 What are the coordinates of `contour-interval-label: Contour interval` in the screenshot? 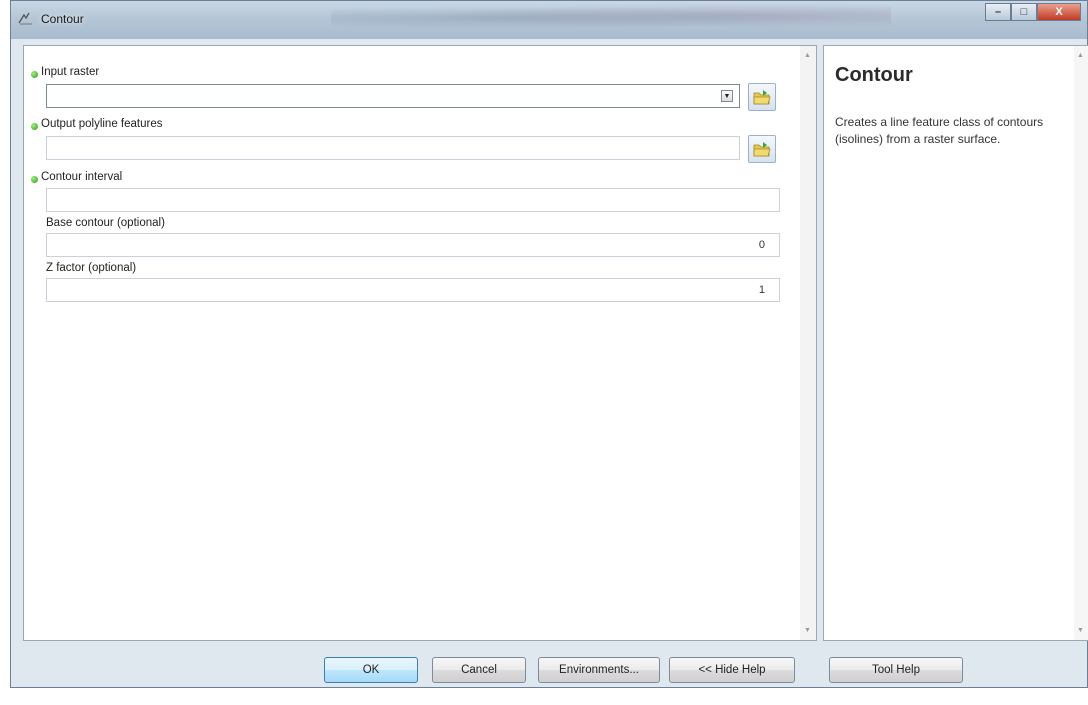 It's located at (82, 177).